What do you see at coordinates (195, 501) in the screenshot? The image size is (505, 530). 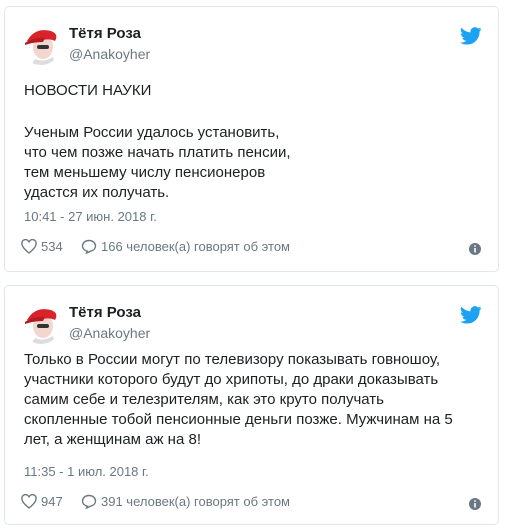 I see `talking-count: 391 человек(а) говорят об этом` at bounding box center [195, 501].